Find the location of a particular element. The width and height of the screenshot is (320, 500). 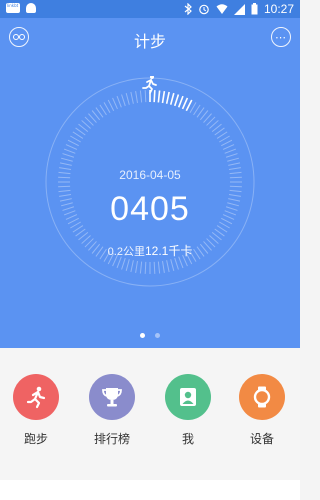

status-time: 10:27 is located at coordinates (278, 9).